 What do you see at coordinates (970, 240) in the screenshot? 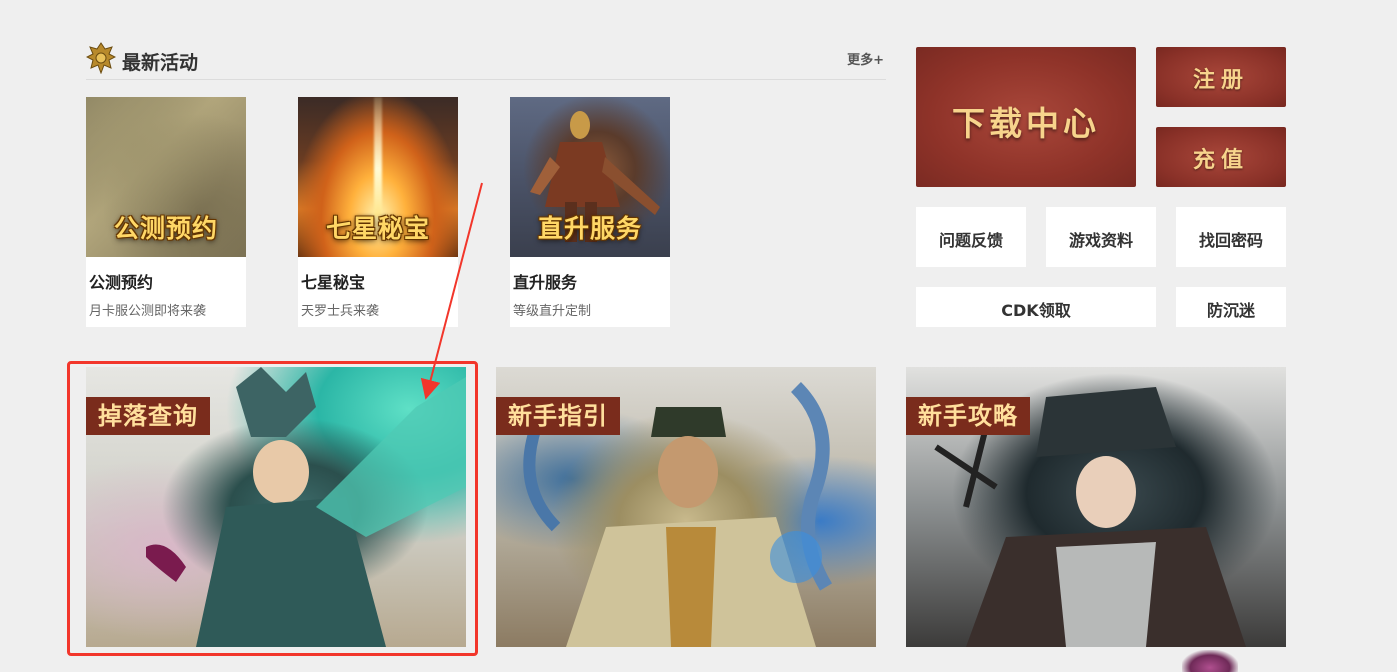
I see `feedback-label: 问题反馈` at bounding box center [970, 240].